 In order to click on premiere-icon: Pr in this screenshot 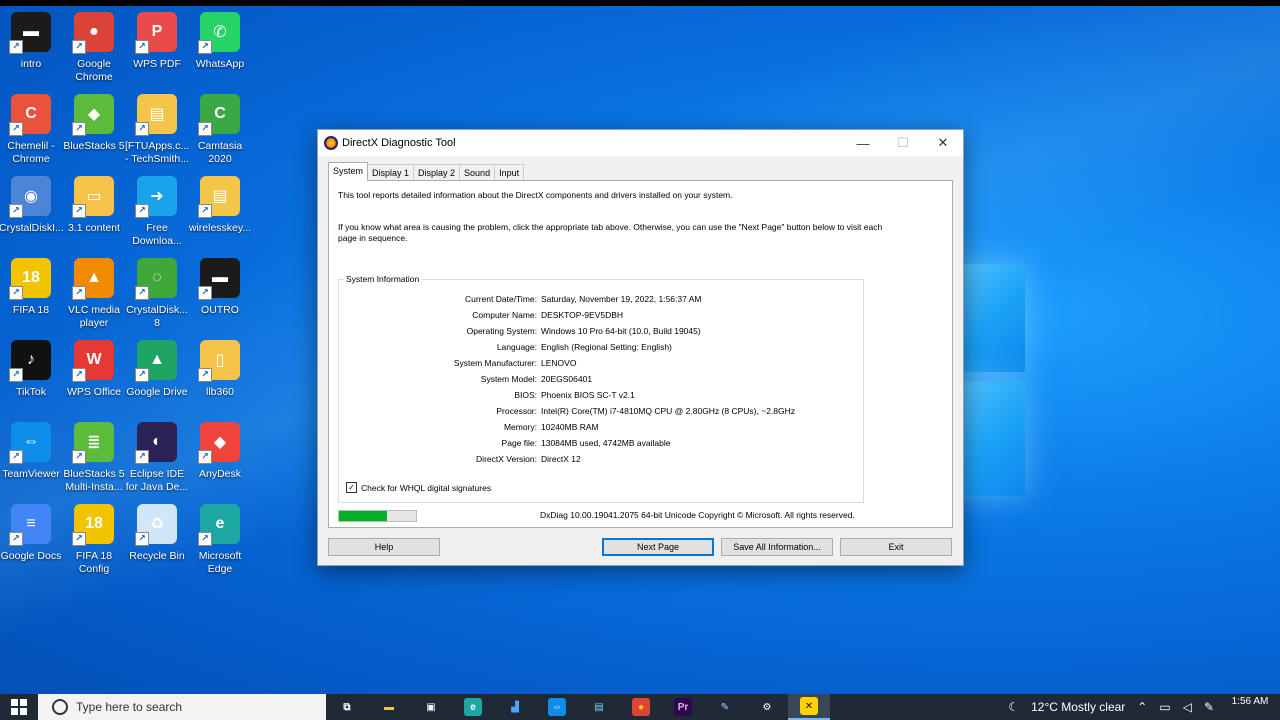, I will do `click(683, 707)`.